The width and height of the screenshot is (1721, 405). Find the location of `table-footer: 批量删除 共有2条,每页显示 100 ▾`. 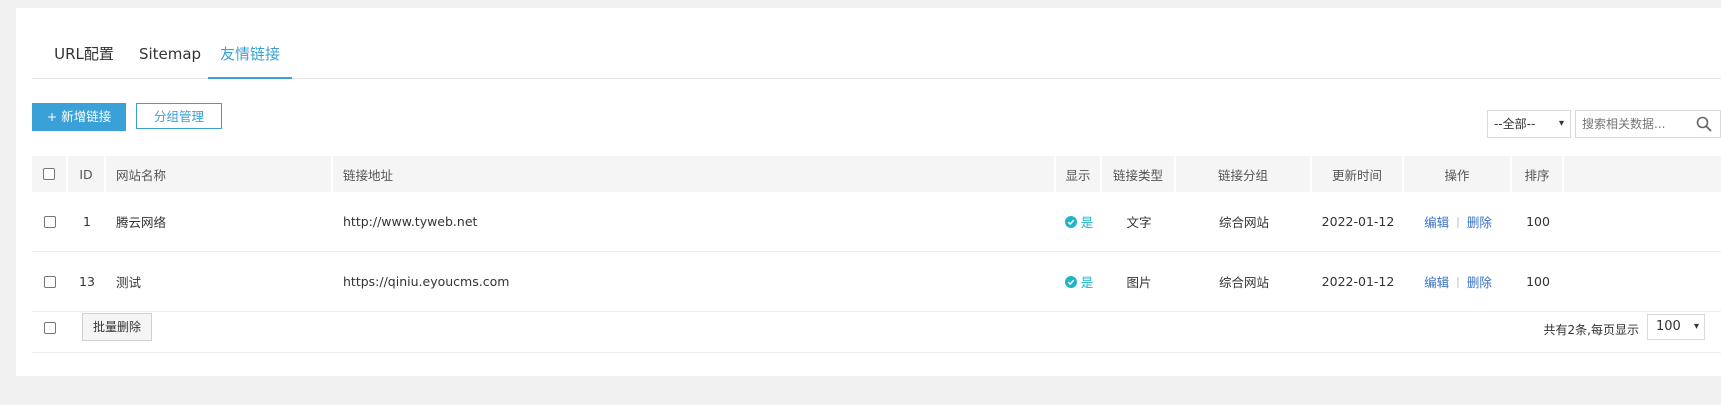

table-footer: 批量删除 共有2条,每页显示 100 ▾ is located at coordinates (876, 331).